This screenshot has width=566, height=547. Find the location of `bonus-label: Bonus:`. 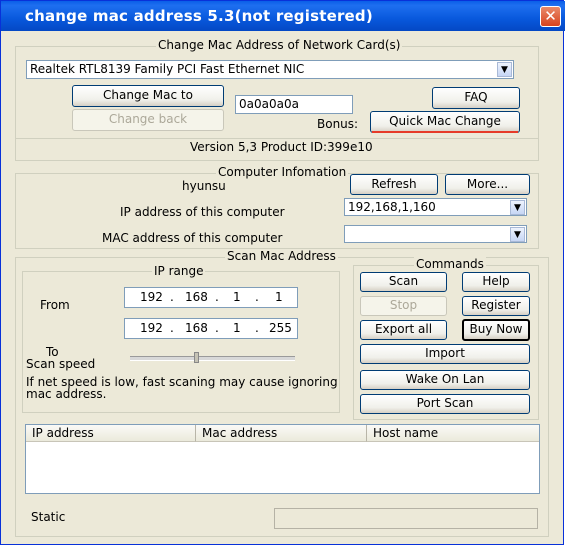

bonus-label: Bonus: is located at coordinates (338, 124).